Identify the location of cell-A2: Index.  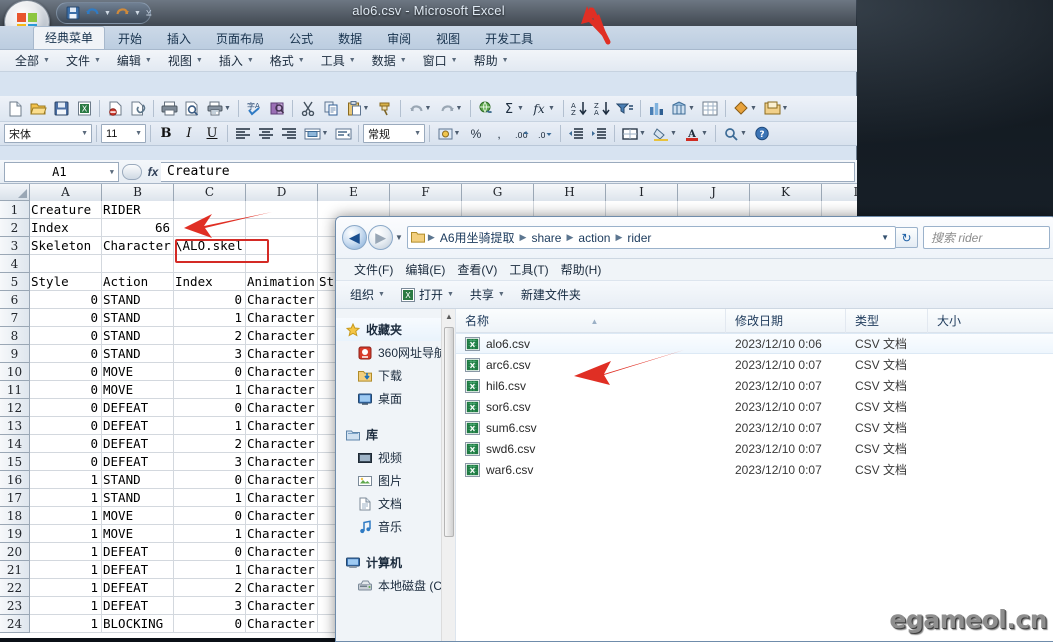
(66, 228).